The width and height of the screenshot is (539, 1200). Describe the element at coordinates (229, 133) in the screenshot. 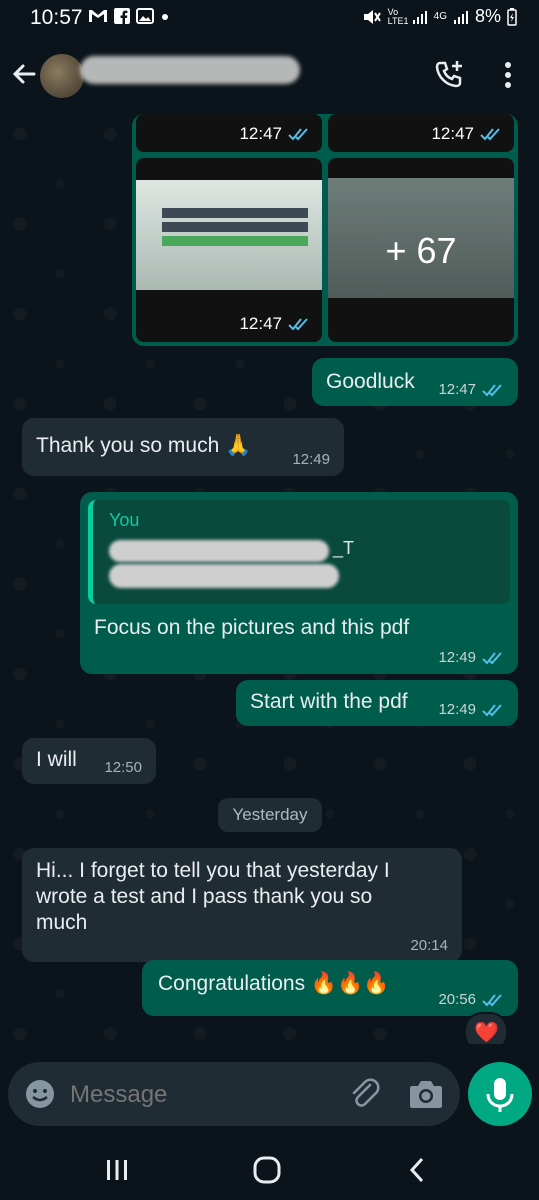

I see `photo-top-left: 12:47` at that location.